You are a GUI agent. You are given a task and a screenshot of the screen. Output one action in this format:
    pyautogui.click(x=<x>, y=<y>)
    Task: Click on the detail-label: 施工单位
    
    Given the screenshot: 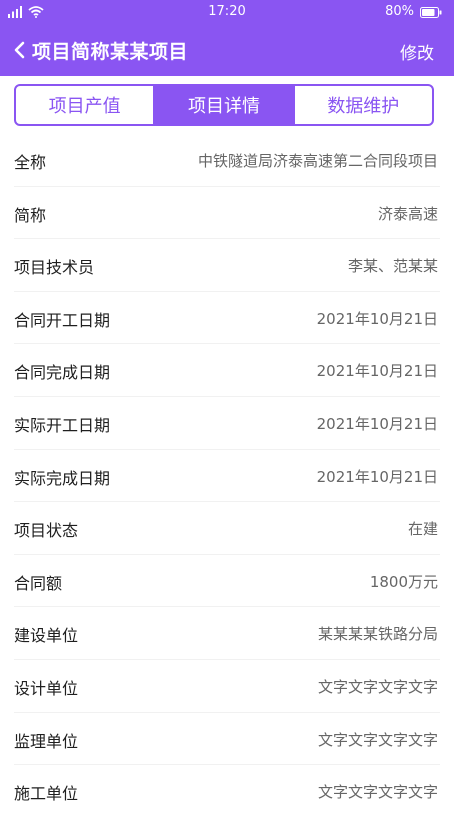 What is the action you would take?
    pyautogui.click(x=46, y=794)
    